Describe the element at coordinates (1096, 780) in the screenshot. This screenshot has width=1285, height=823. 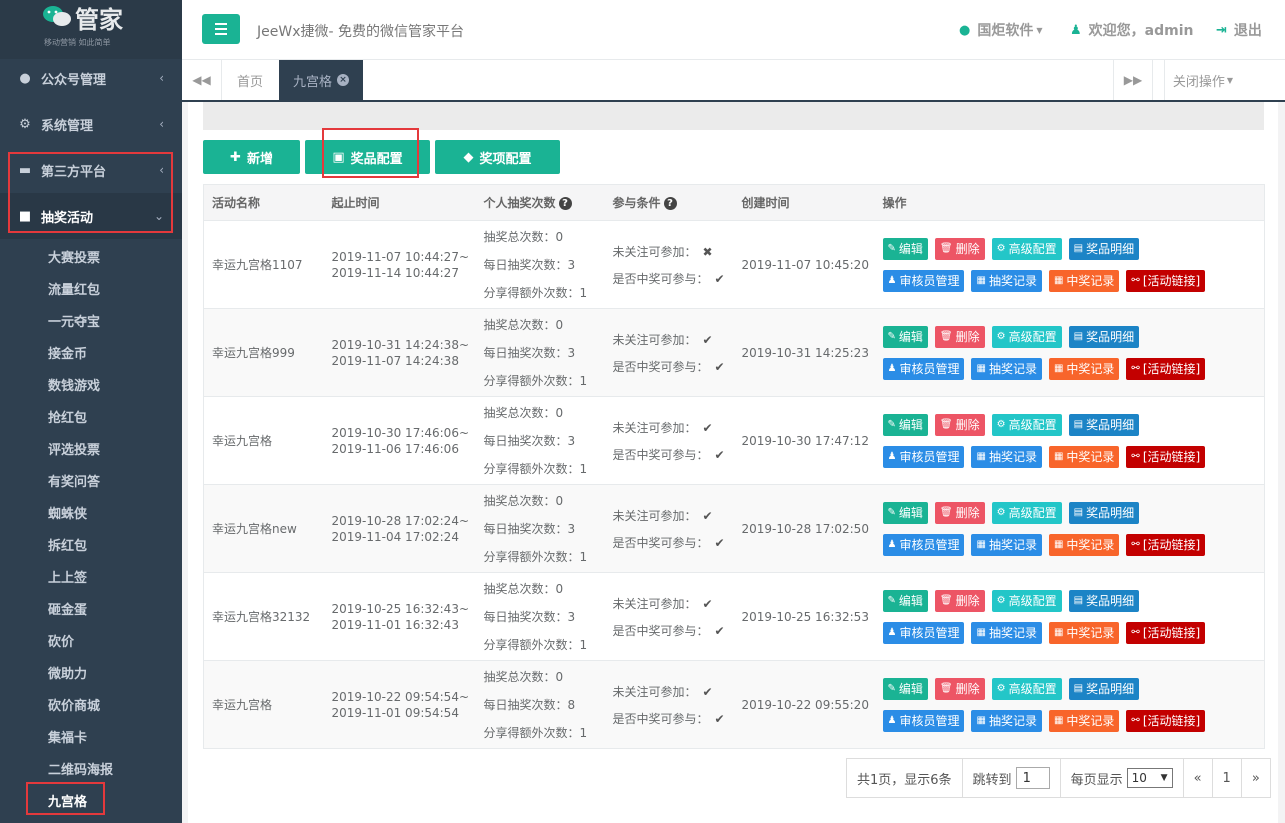
I see `per-page-label: 每页显示` at that location.